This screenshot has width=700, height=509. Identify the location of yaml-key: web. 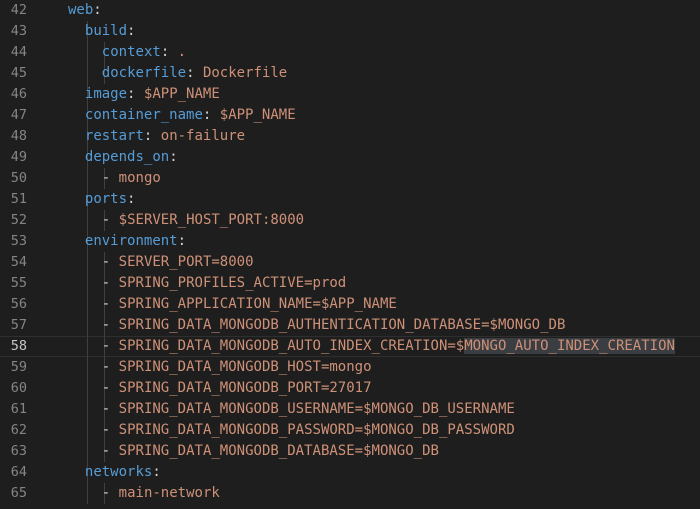
(81, 10).